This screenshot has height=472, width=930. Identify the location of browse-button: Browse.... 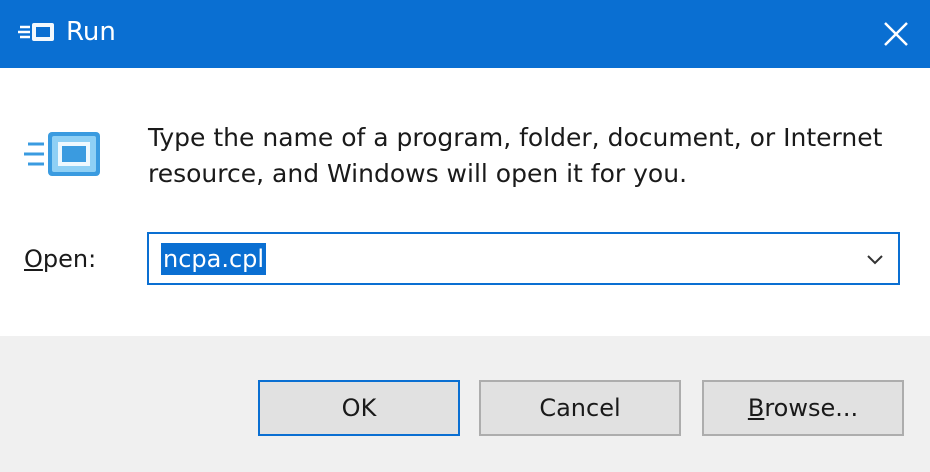
(803, 408).